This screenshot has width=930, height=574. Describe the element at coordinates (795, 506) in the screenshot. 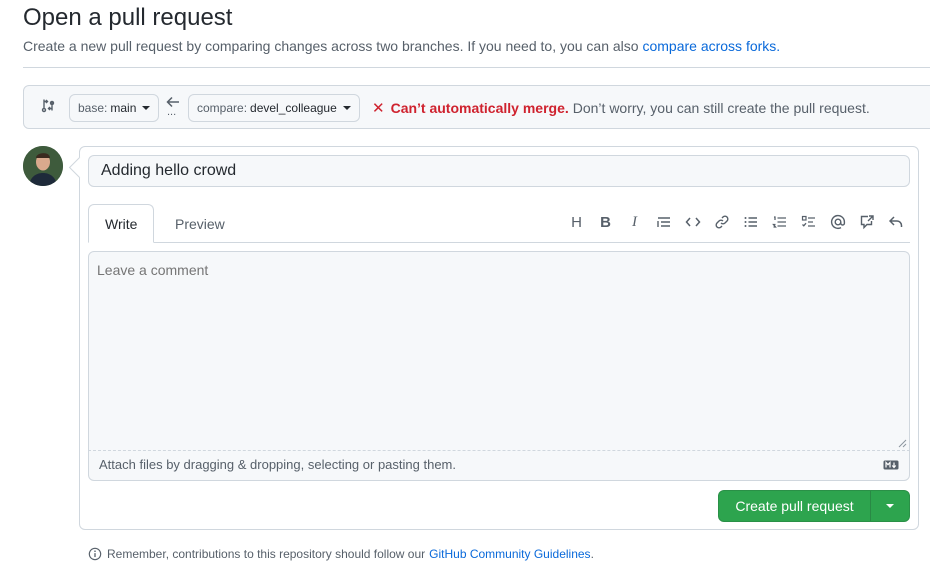

I see `create-pull-request-label: Create pull request` at that location.